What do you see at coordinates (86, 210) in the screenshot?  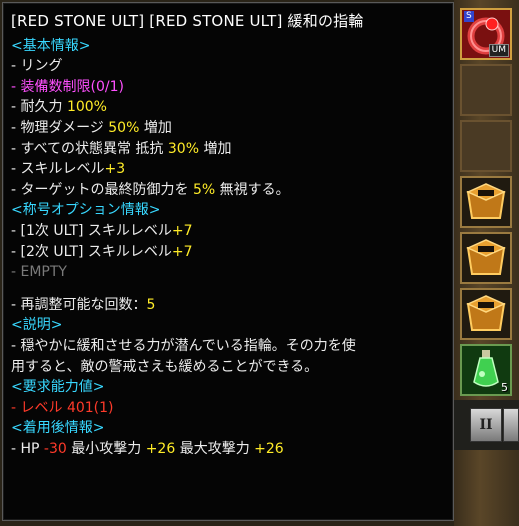 I see `section-title-option-header: <称号オプション情報>` at bounding box center [86, 210].